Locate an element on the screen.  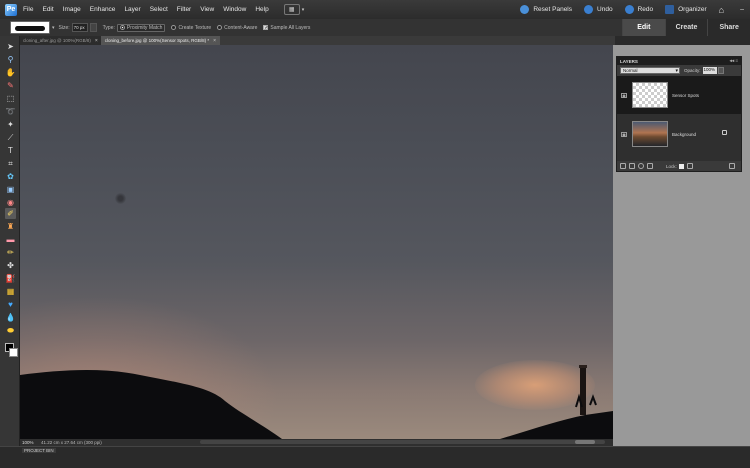
proximity-match-option: Proximity Match is located at coordinates (141, 27).